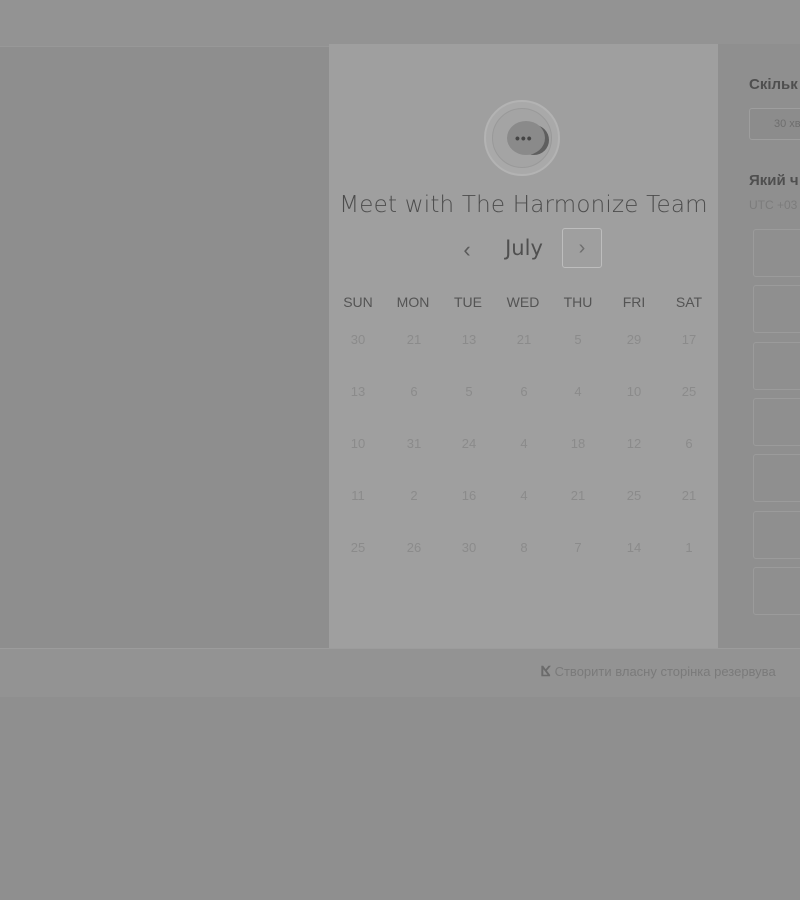  I want to click on calendar-day: 17, so click(689, 339).